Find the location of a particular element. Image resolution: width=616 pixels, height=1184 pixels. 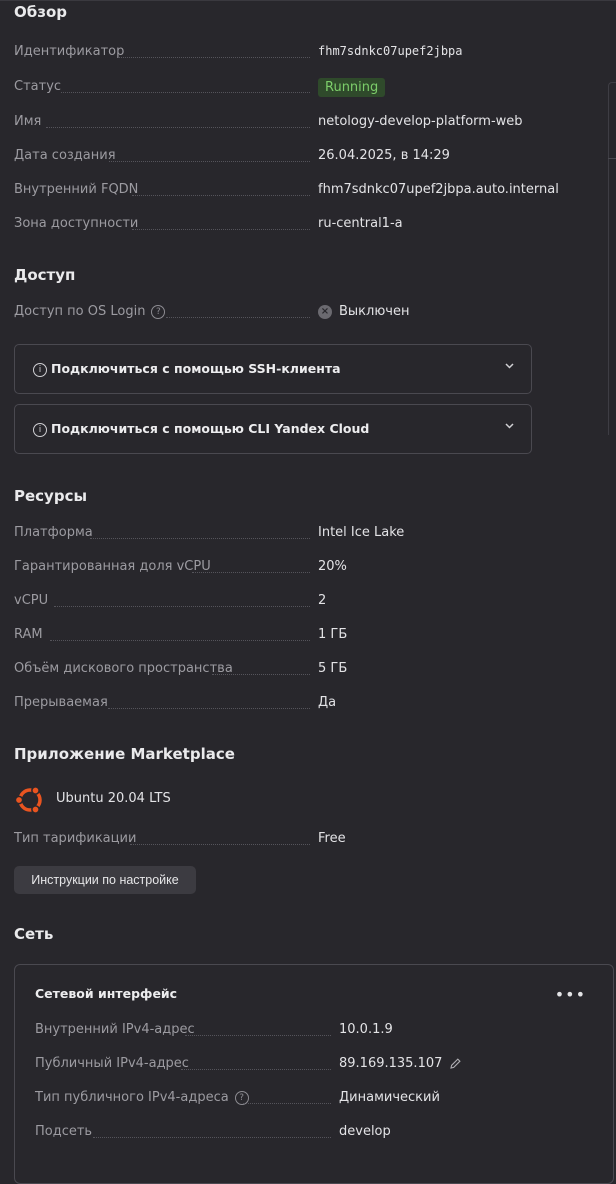

field-row-status: Статус Running is located at coordinates (274, 88).